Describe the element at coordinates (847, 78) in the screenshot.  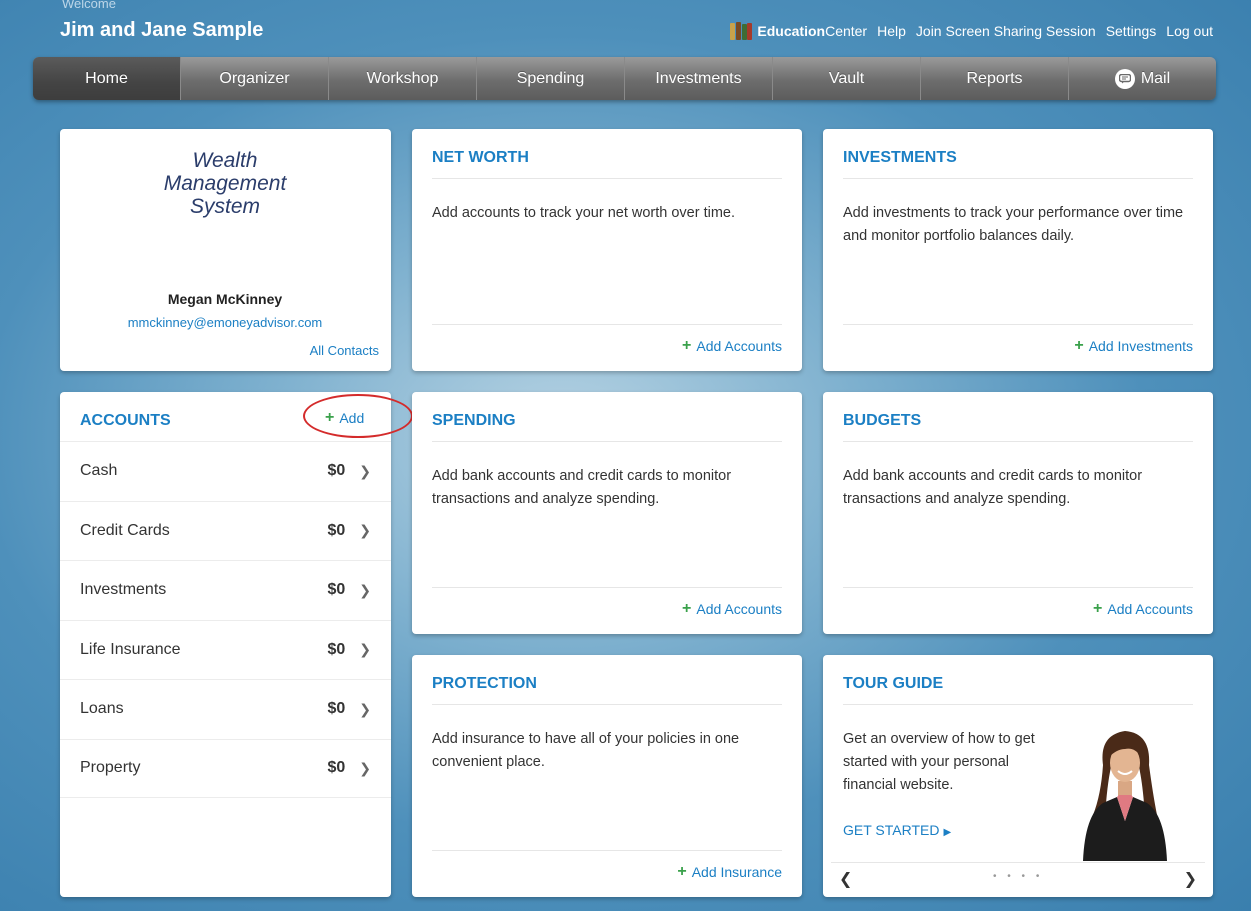
I see `tab-vault: Vault` at that location.